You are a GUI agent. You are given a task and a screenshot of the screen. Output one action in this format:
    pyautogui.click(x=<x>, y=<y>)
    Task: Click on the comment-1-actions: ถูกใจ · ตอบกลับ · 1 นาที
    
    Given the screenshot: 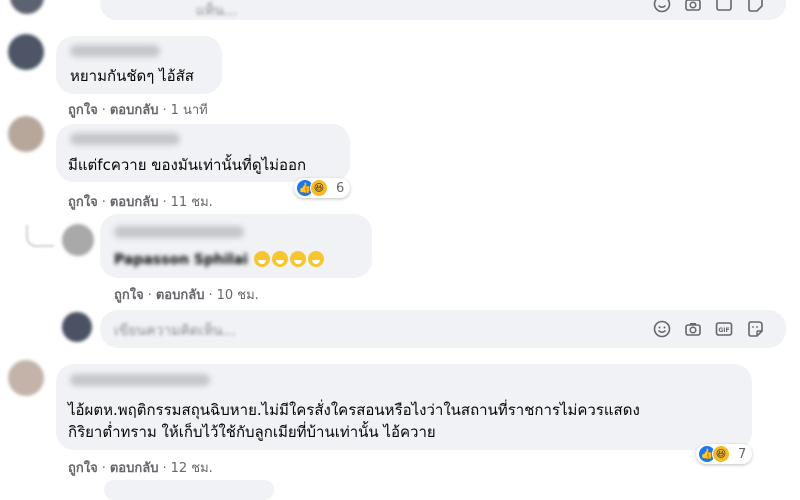 What is the action you would take?
    pyautogui.click(x=138, y=110)
    